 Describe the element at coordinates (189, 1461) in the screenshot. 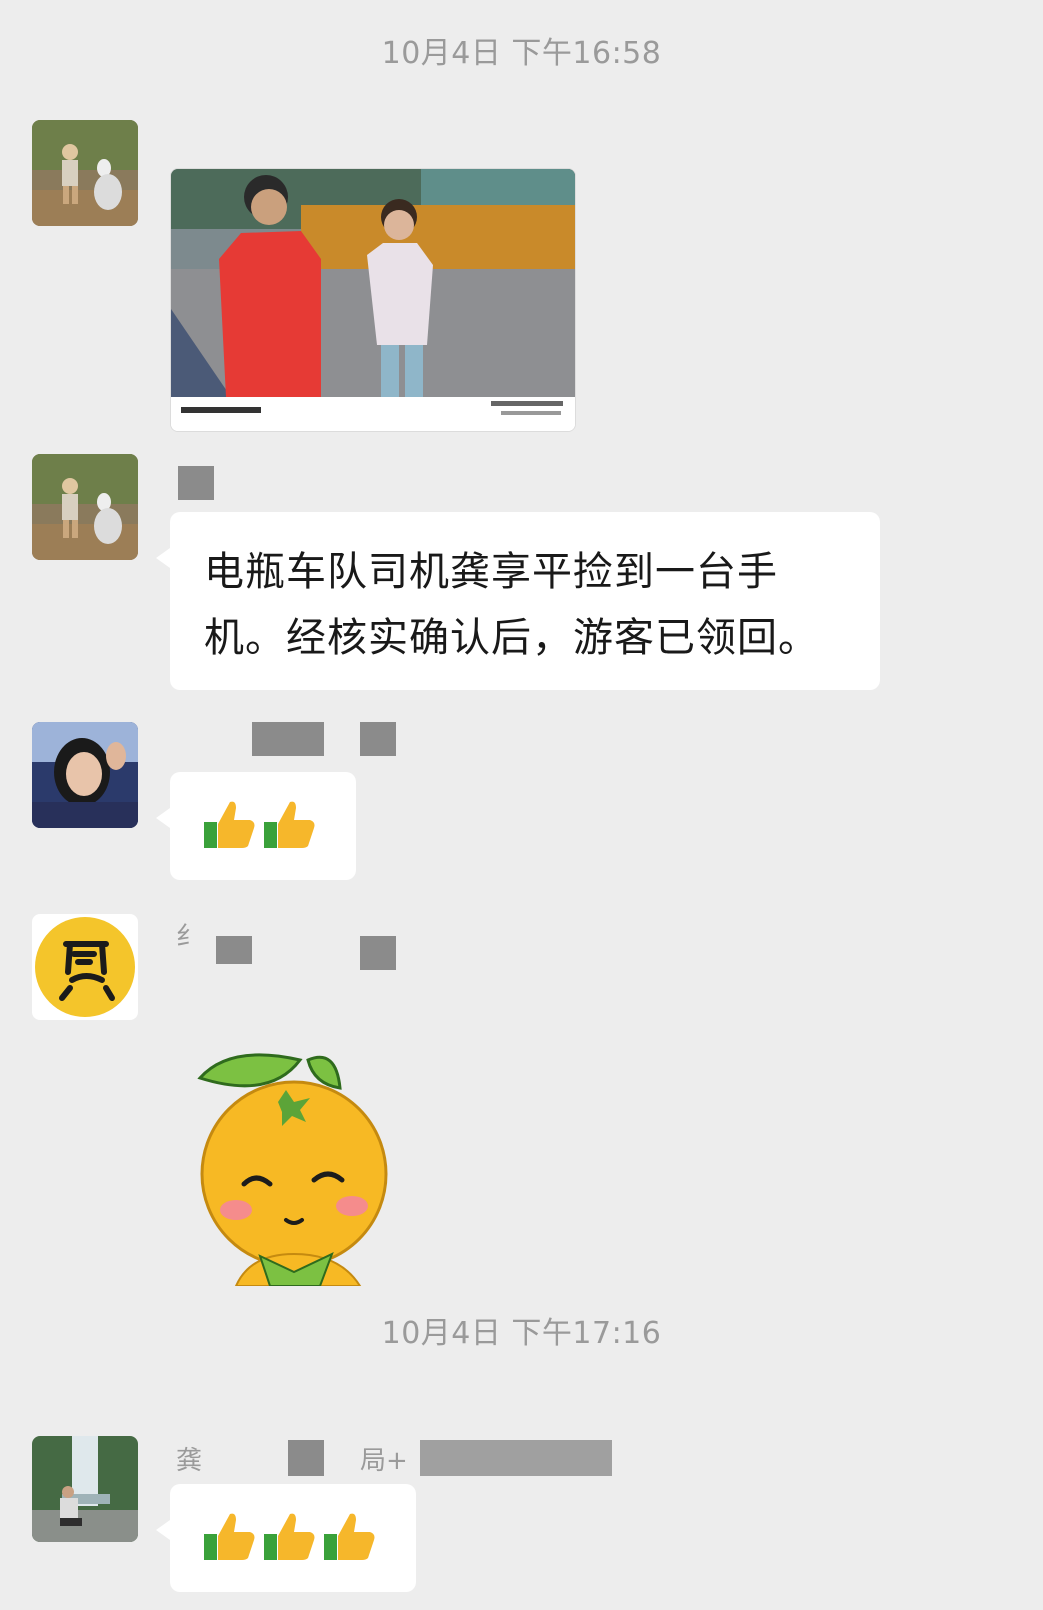

I see `nickname: 龚` at that location.